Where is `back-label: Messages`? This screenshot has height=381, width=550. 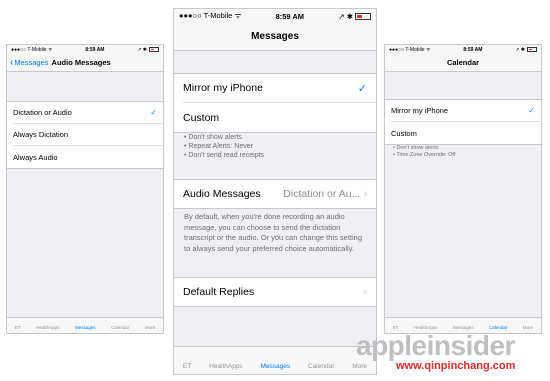 back-label: Messages is located at coordinates (31, 62).